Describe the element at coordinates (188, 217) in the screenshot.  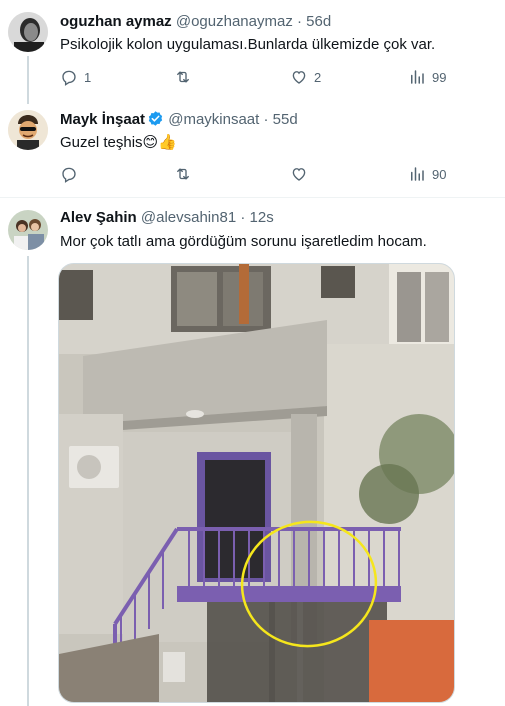
I see `user-handle: @alevsahin81` at that location.